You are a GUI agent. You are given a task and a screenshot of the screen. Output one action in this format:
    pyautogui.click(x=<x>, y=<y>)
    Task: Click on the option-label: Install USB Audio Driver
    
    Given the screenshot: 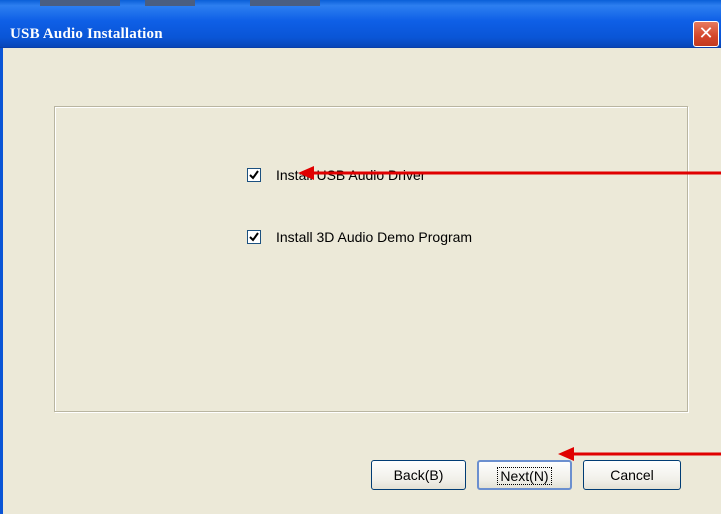 What is the action you would take?
    pyautogui.click(x=351, y=175)
    